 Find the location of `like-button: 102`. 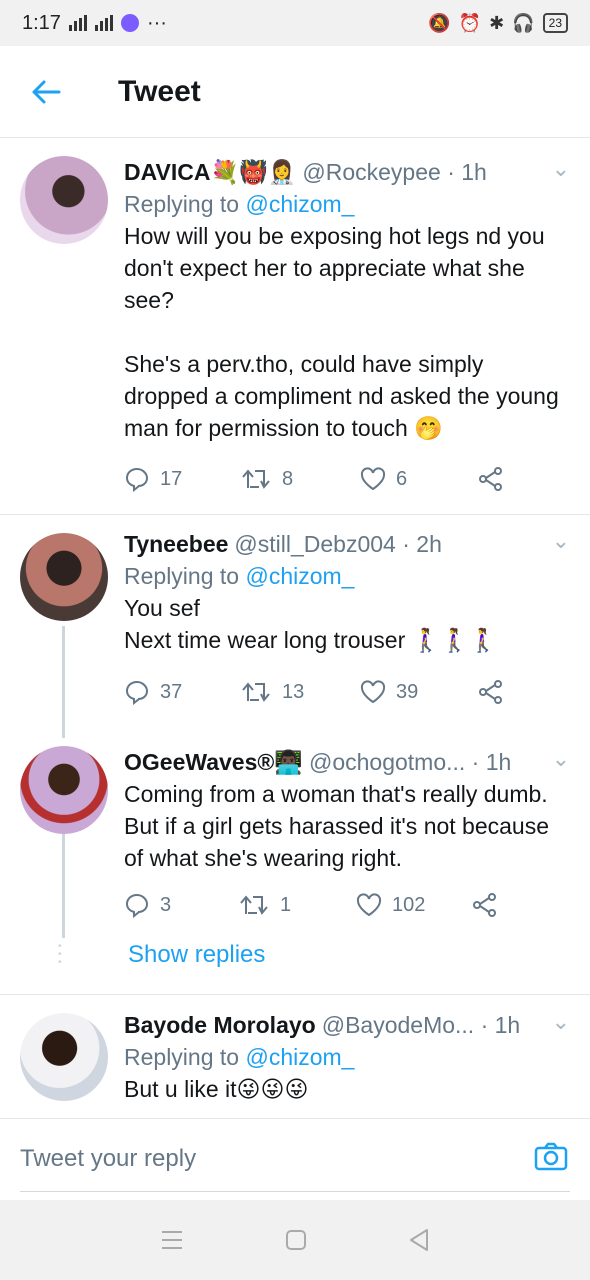

like-button: 102 is located at coordinates (414, 905).